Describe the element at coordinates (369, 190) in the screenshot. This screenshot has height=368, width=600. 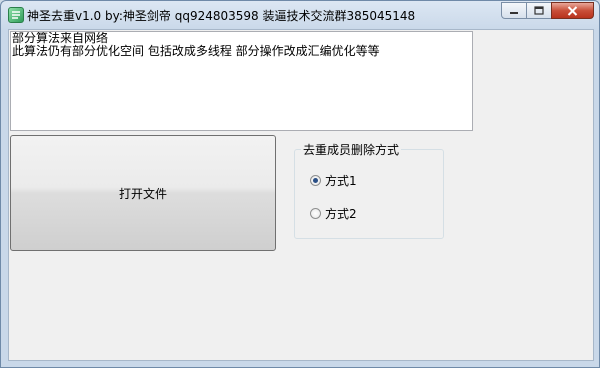
I see `delete-mode-groupbox: 去重成员删除方式 方式1 方式2` at that location.